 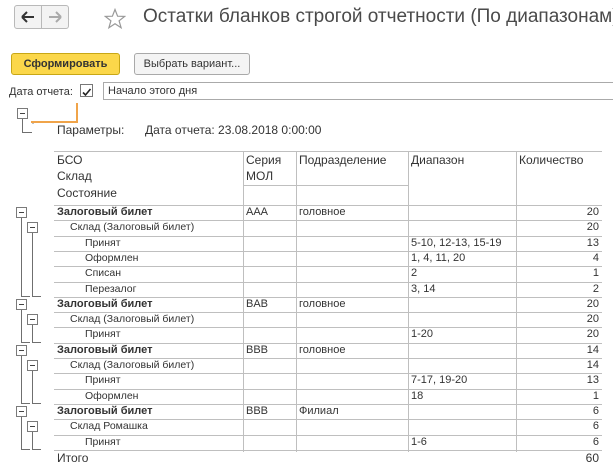 What do you see at coordinates (41, 92) in the screenshot?
I see `date-label: Дата отчета:` at bounding box center [41, 92].